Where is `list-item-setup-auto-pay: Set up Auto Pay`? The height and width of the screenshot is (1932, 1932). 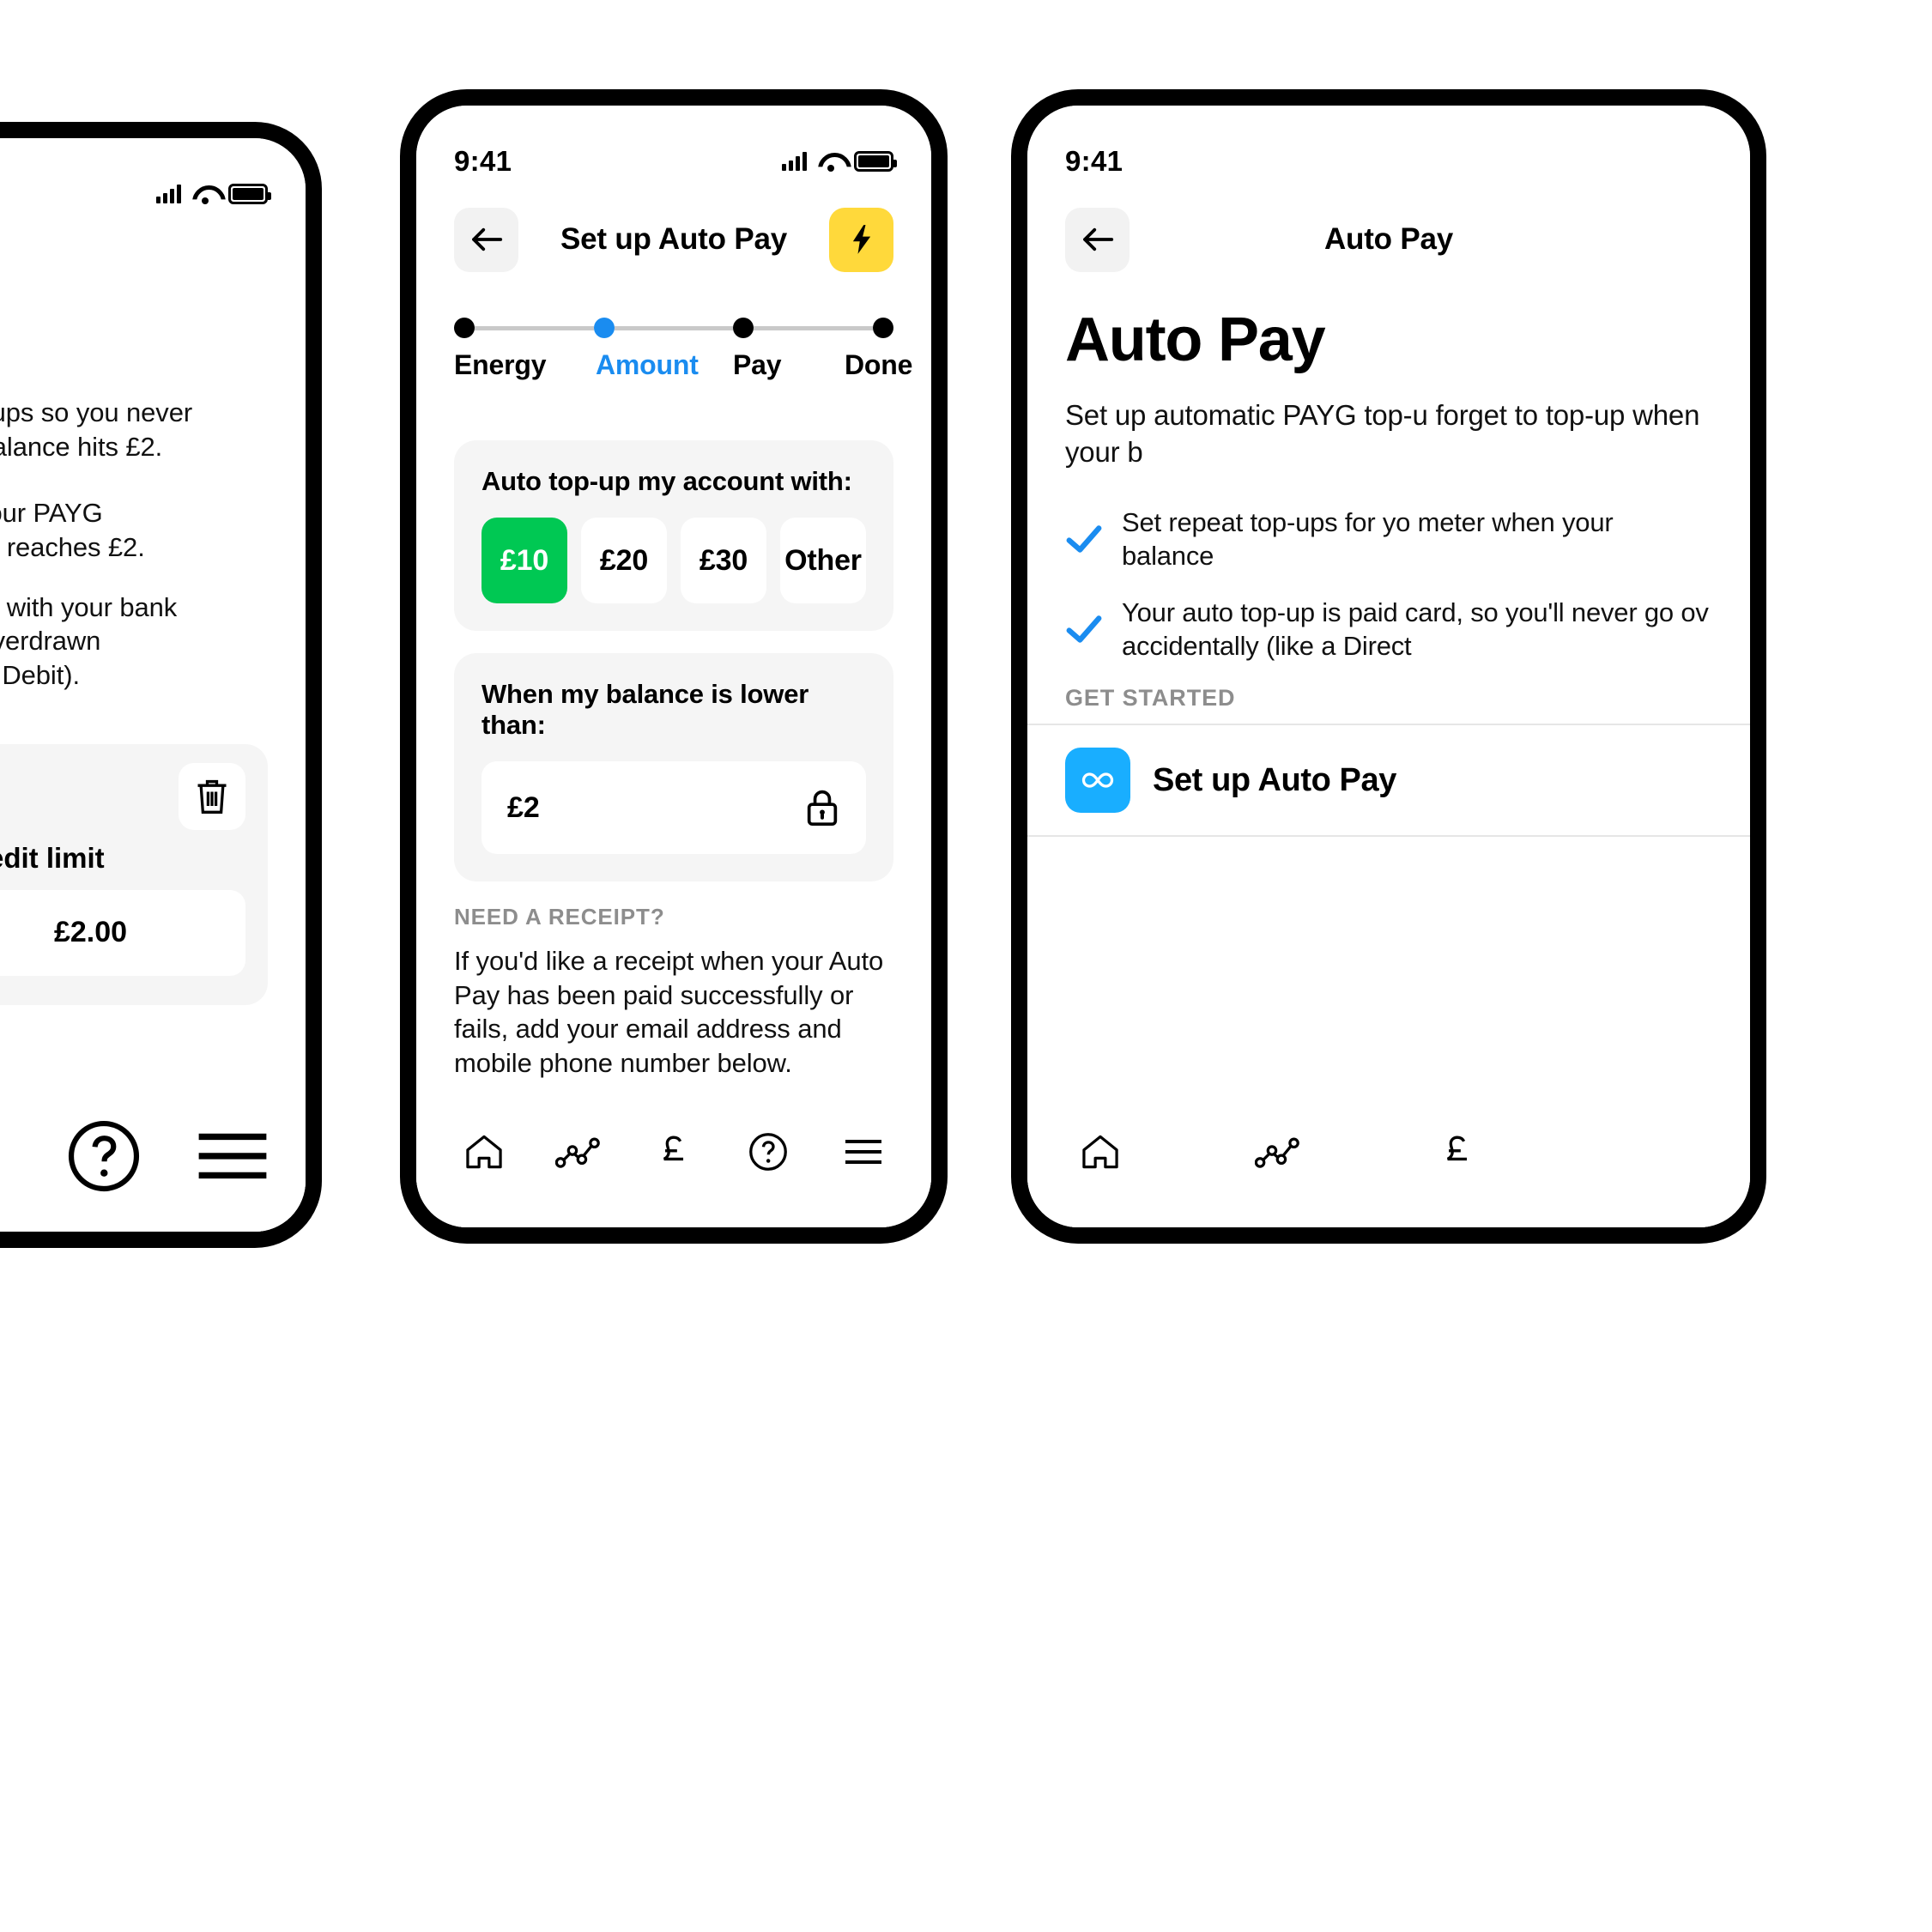 list-item-setup-auto-pay: Set up Auto Pay is located at coordinates (1388, 781).